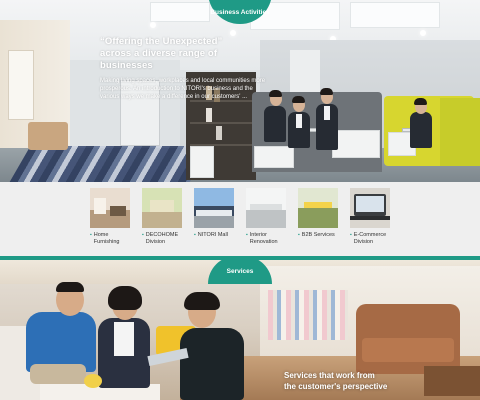  I want to click on staff-uniform, so click(212, 364).